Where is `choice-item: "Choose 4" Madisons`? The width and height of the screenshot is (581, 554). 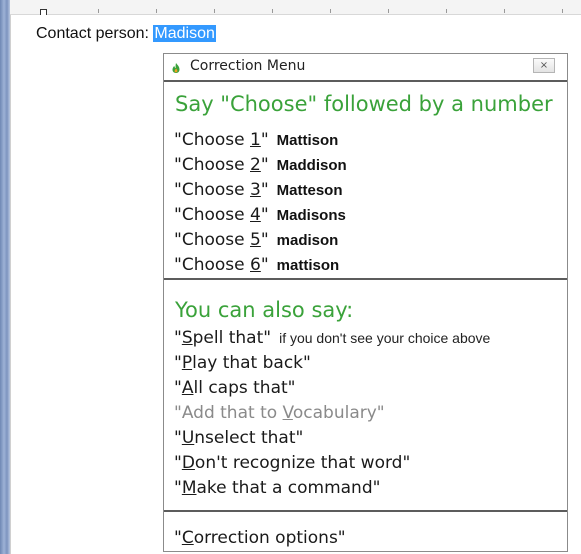 choice-item: "Choose 4" Madisons is located at coordinates (260, 215).